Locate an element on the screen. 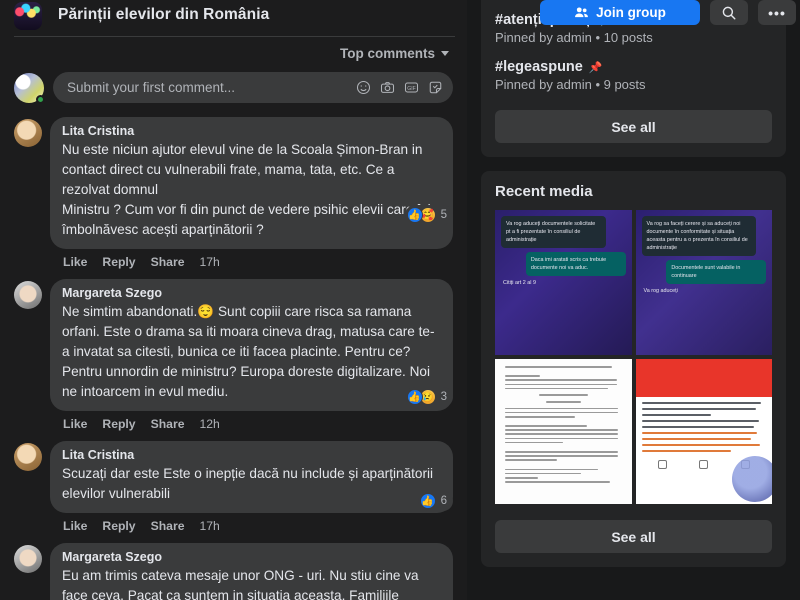 This screenshot has width=800, height=600. group-logo is located at coordinates (28, 16).